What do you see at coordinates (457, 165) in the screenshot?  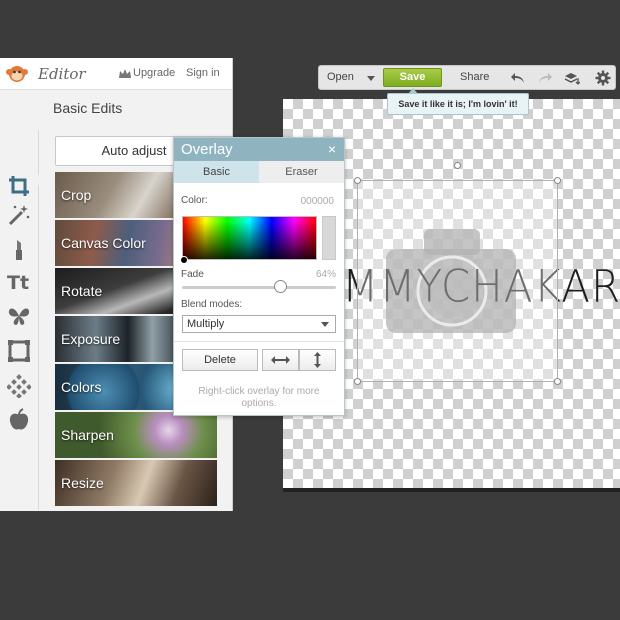 I see `rotate-handle` at bounding box center [457, 165].